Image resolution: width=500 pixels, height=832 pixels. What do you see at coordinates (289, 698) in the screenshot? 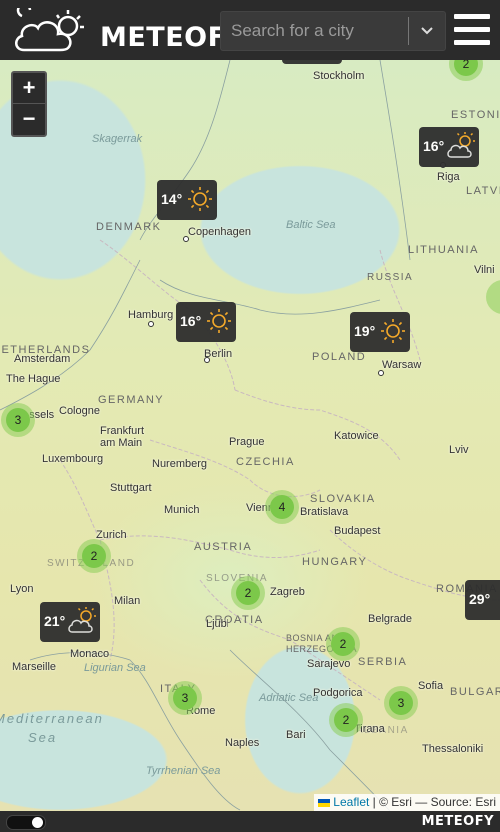
I see `sea-label: Adriatic Sea` at bounding box center [289, 698].